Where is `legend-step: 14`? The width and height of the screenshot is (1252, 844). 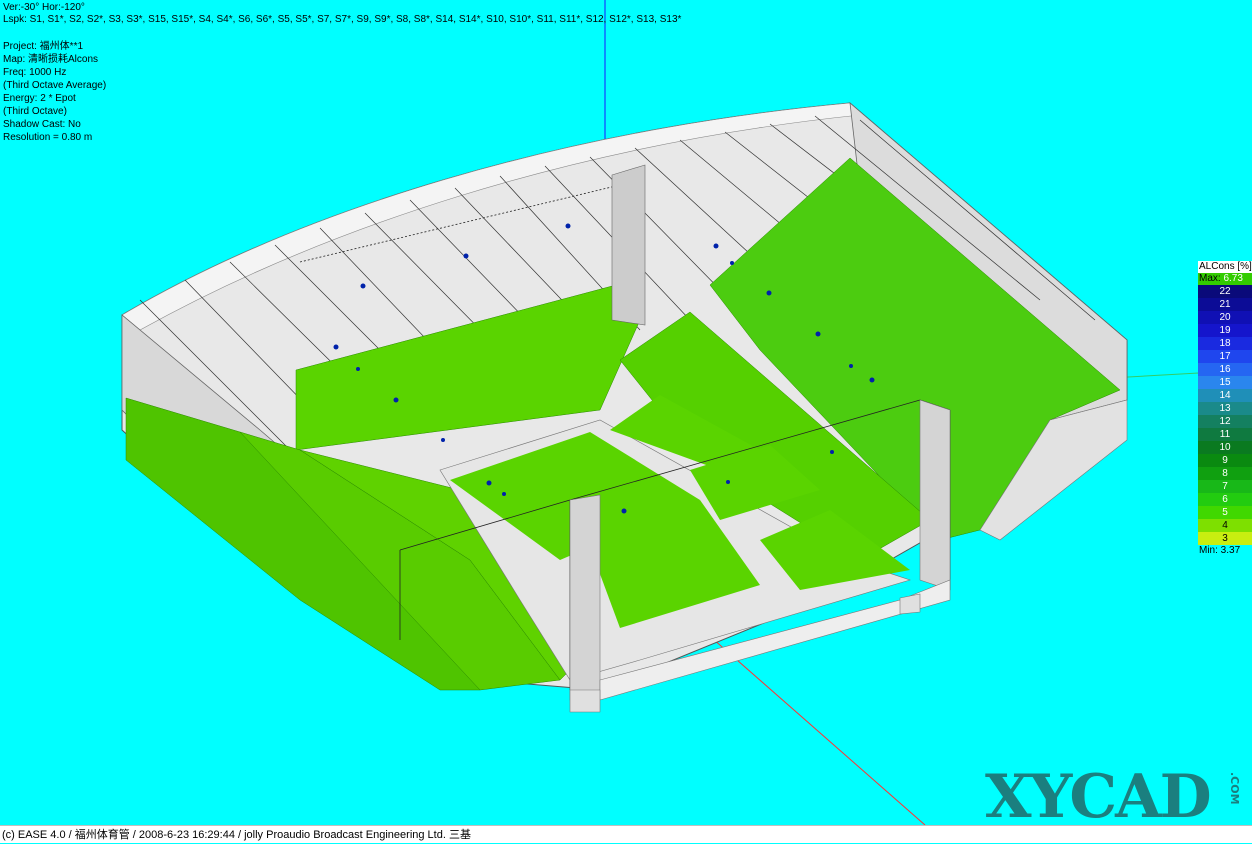
legend-step: 14 is located at coordinates (1225, 395).